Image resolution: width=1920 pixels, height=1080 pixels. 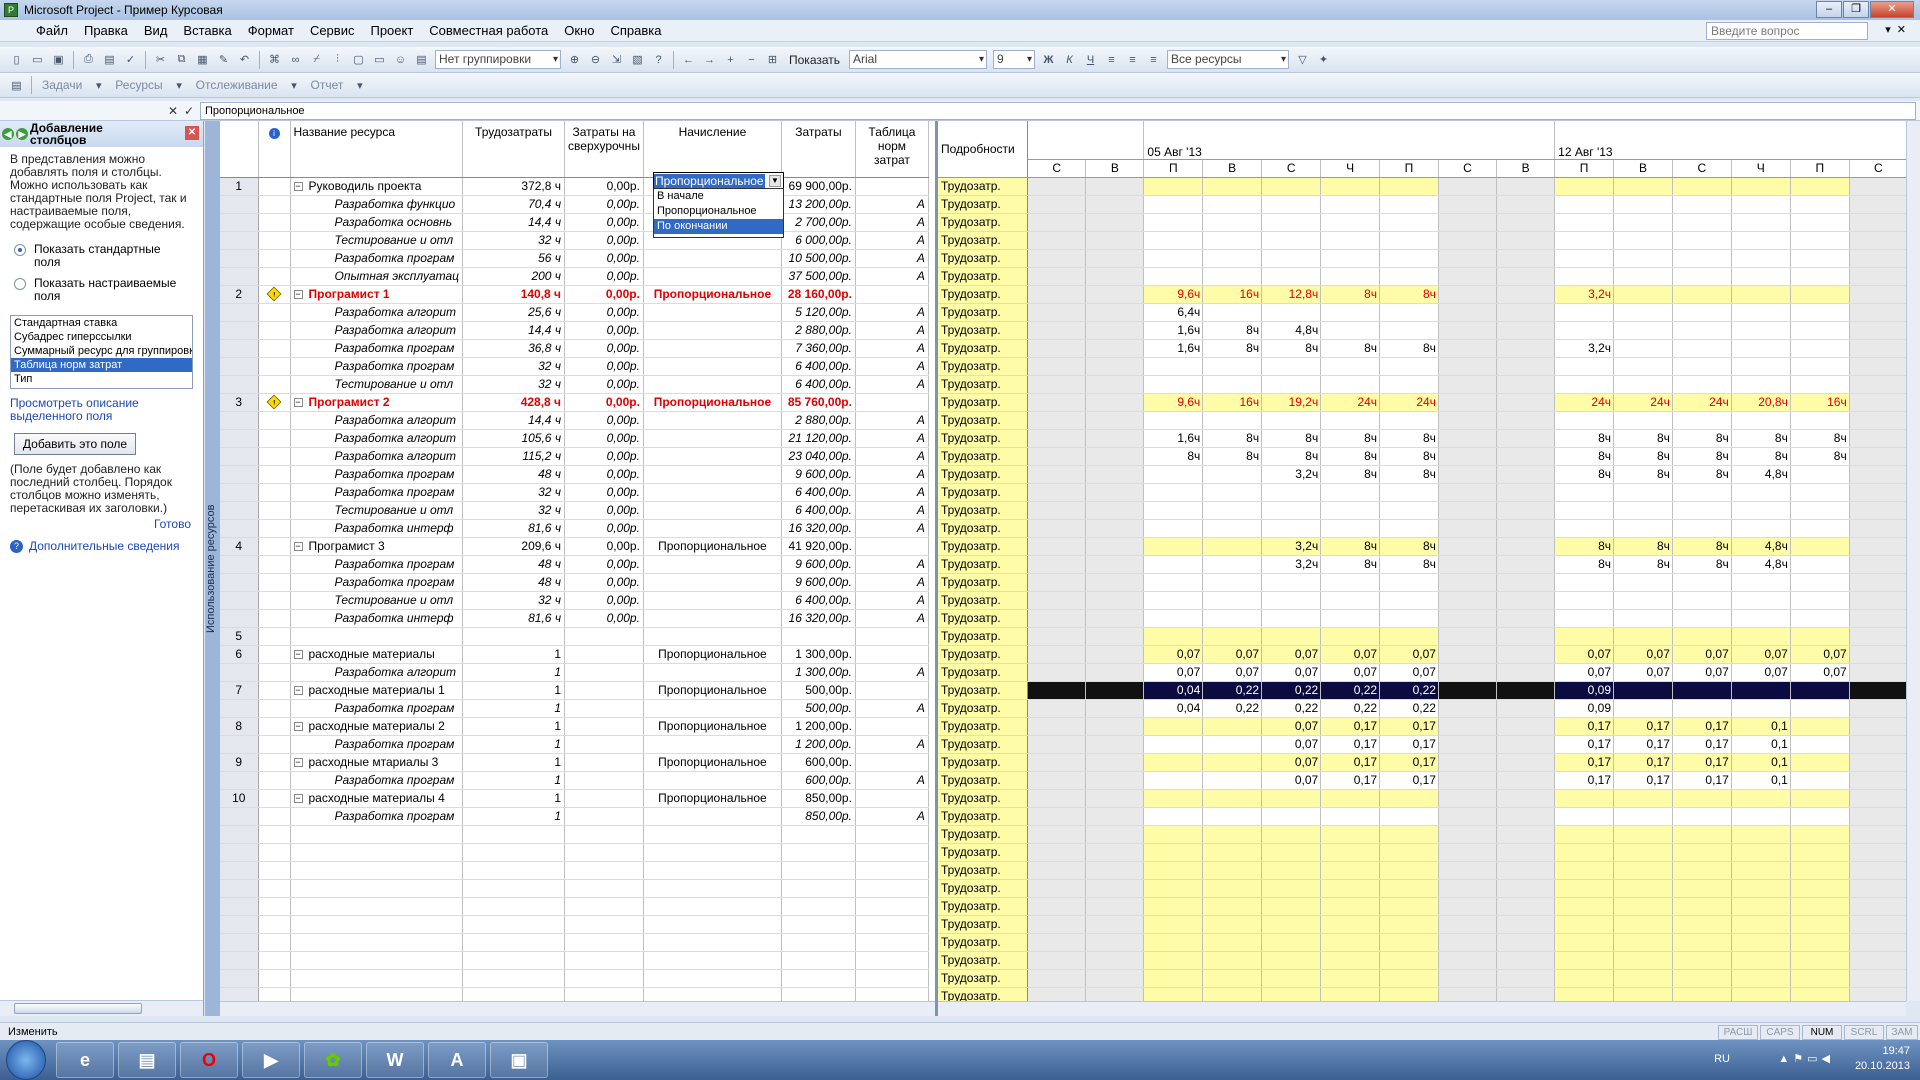 I want to click on doc-window-controls: ▾✕, so click(x=1898, y=29).